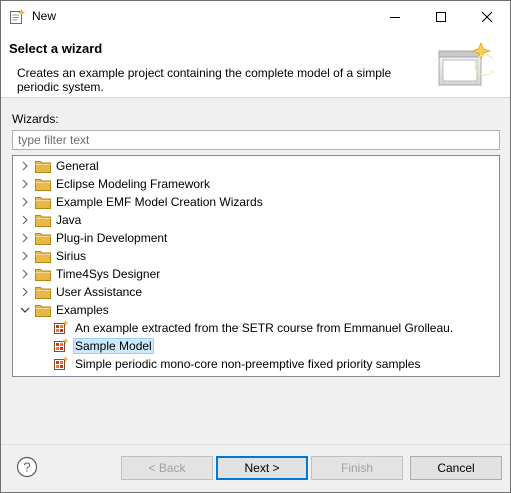 Image resolution: width=511 pixels, height=493 pixels. I want to click on next-button: Next >, so click(262, 468).